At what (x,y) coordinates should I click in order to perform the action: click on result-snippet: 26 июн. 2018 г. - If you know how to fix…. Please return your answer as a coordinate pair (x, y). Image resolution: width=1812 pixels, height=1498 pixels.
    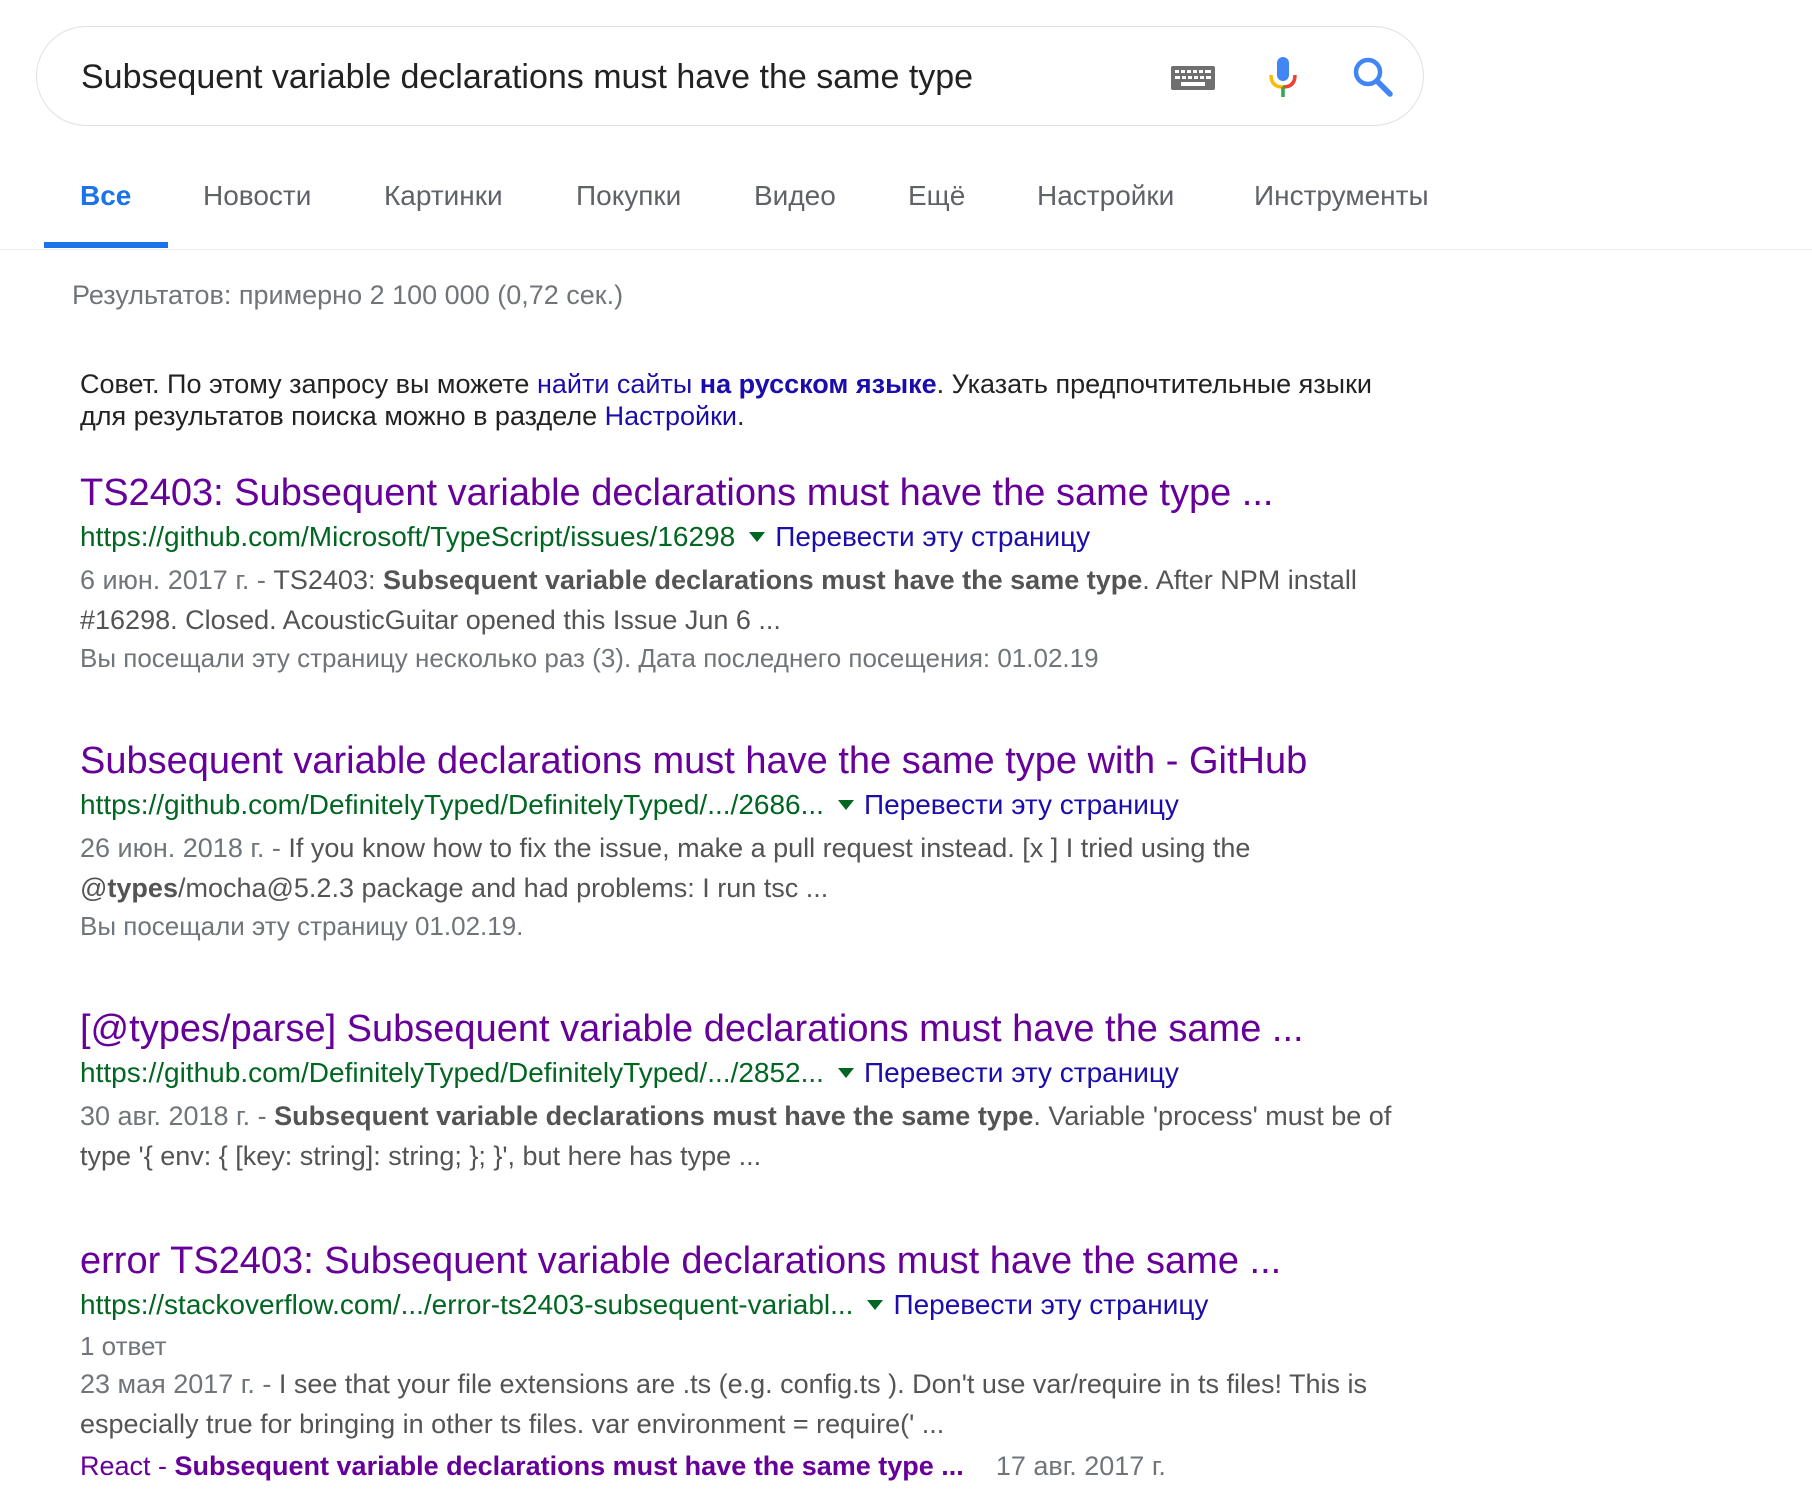
    Looking at the image, I should click on (740, 868).